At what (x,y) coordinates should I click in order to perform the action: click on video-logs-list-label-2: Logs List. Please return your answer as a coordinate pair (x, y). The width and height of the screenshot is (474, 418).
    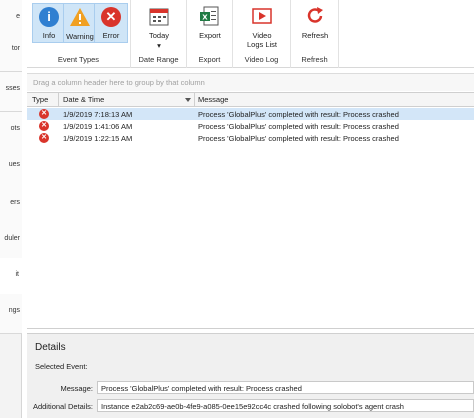
    Looking at the image, I should click on (262, 44).